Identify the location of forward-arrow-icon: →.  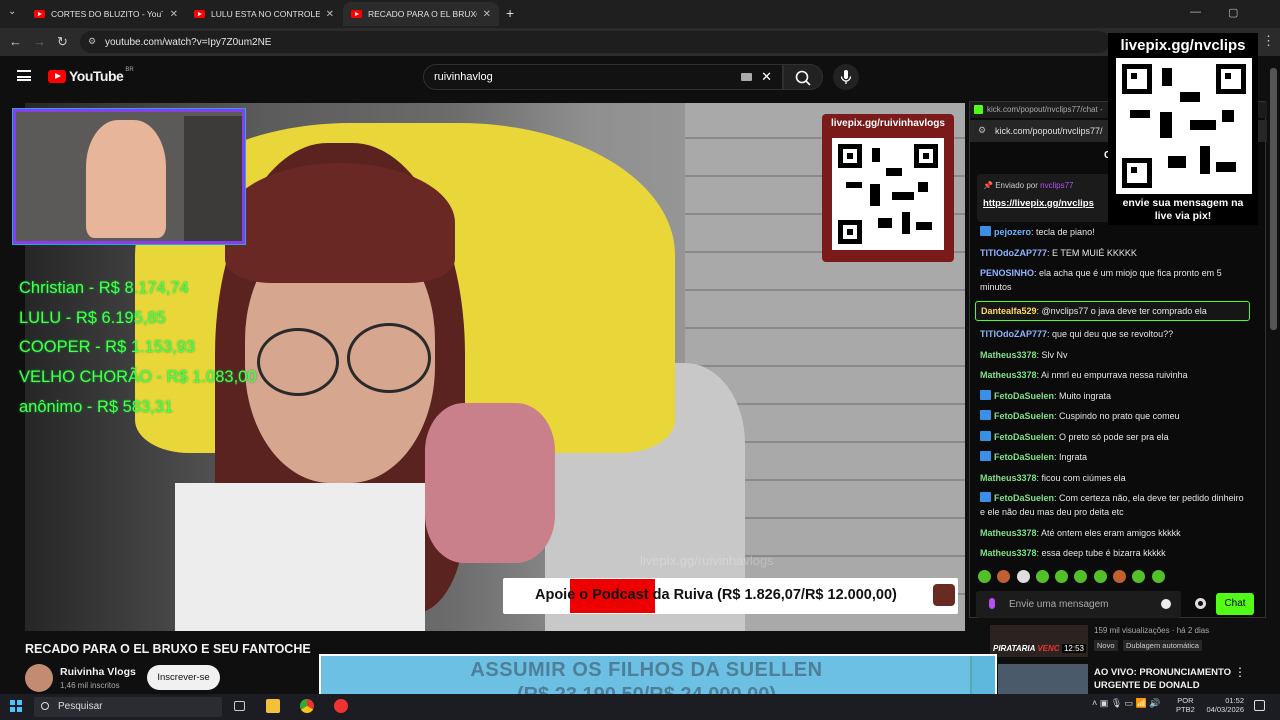
(39, 41).